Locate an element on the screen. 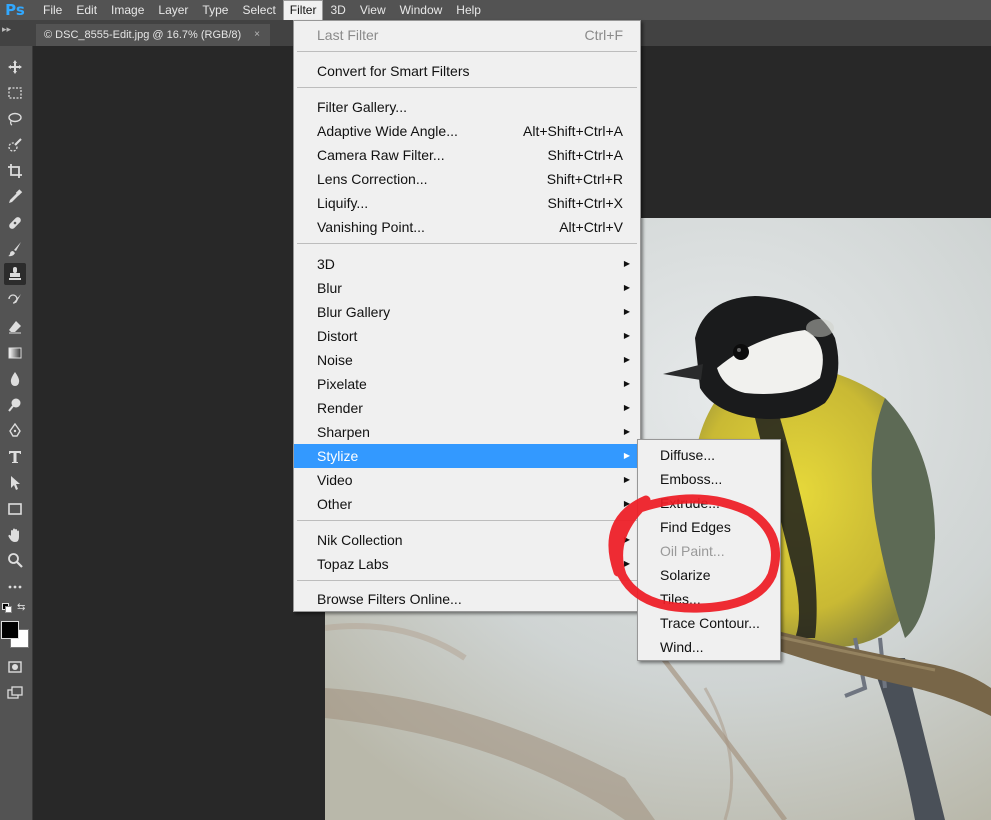 This screenshot has height=820, width=991. menu-item-render: Render ▶ is located at coordinates (467, 408).